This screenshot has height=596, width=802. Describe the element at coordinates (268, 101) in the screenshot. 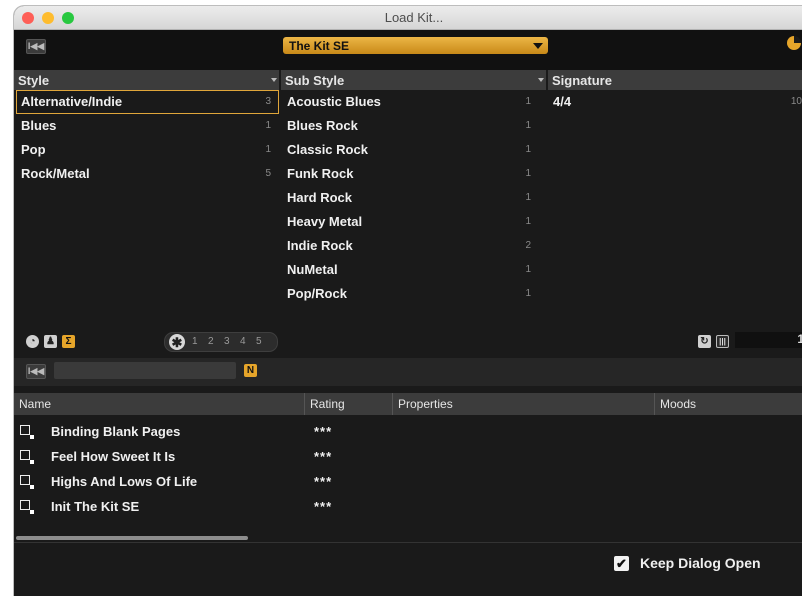

I see `item-count: 3` at that location.